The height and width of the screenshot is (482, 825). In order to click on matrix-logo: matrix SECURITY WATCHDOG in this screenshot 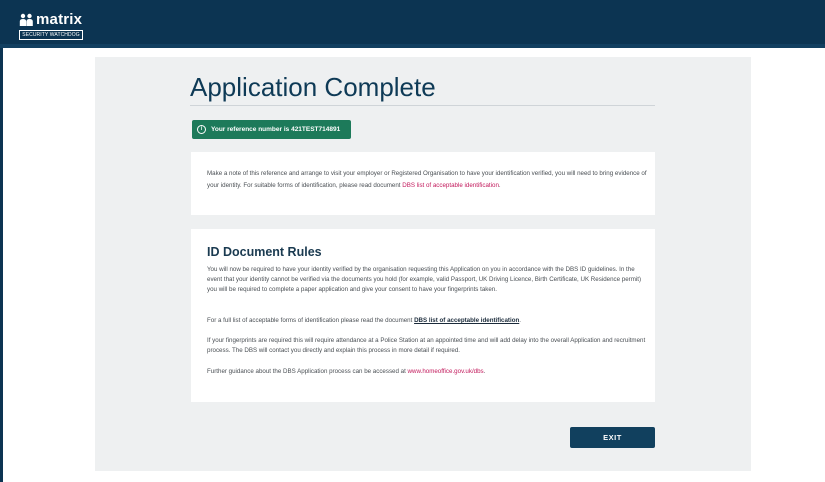, I will do `click(52, 26)`.